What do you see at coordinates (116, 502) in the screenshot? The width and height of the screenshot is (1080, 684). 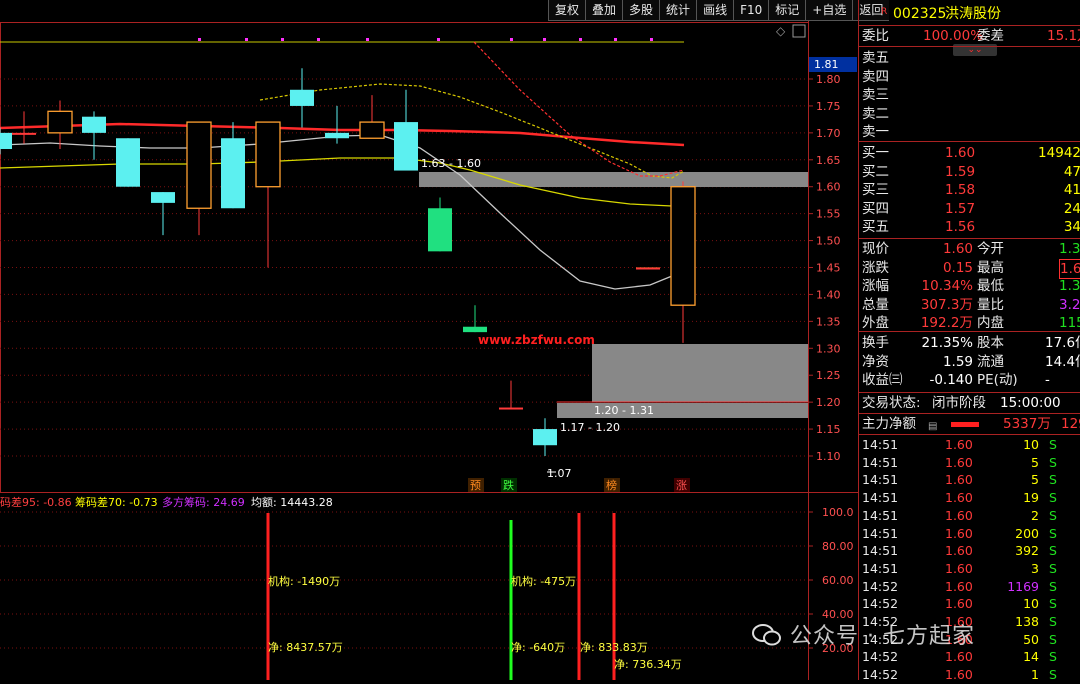 I see `ind-chip-diff70: 筹码差70: -0.73` at bounding box center [116, 502].